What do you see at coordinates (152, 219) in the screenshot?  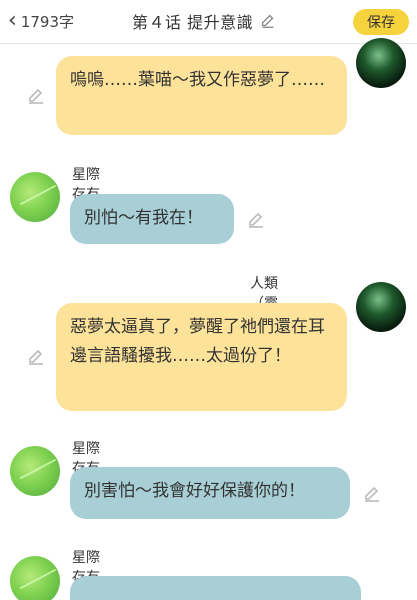 I see `message-bubble: 別怕～有我在！` at bounding box center [152, 219].